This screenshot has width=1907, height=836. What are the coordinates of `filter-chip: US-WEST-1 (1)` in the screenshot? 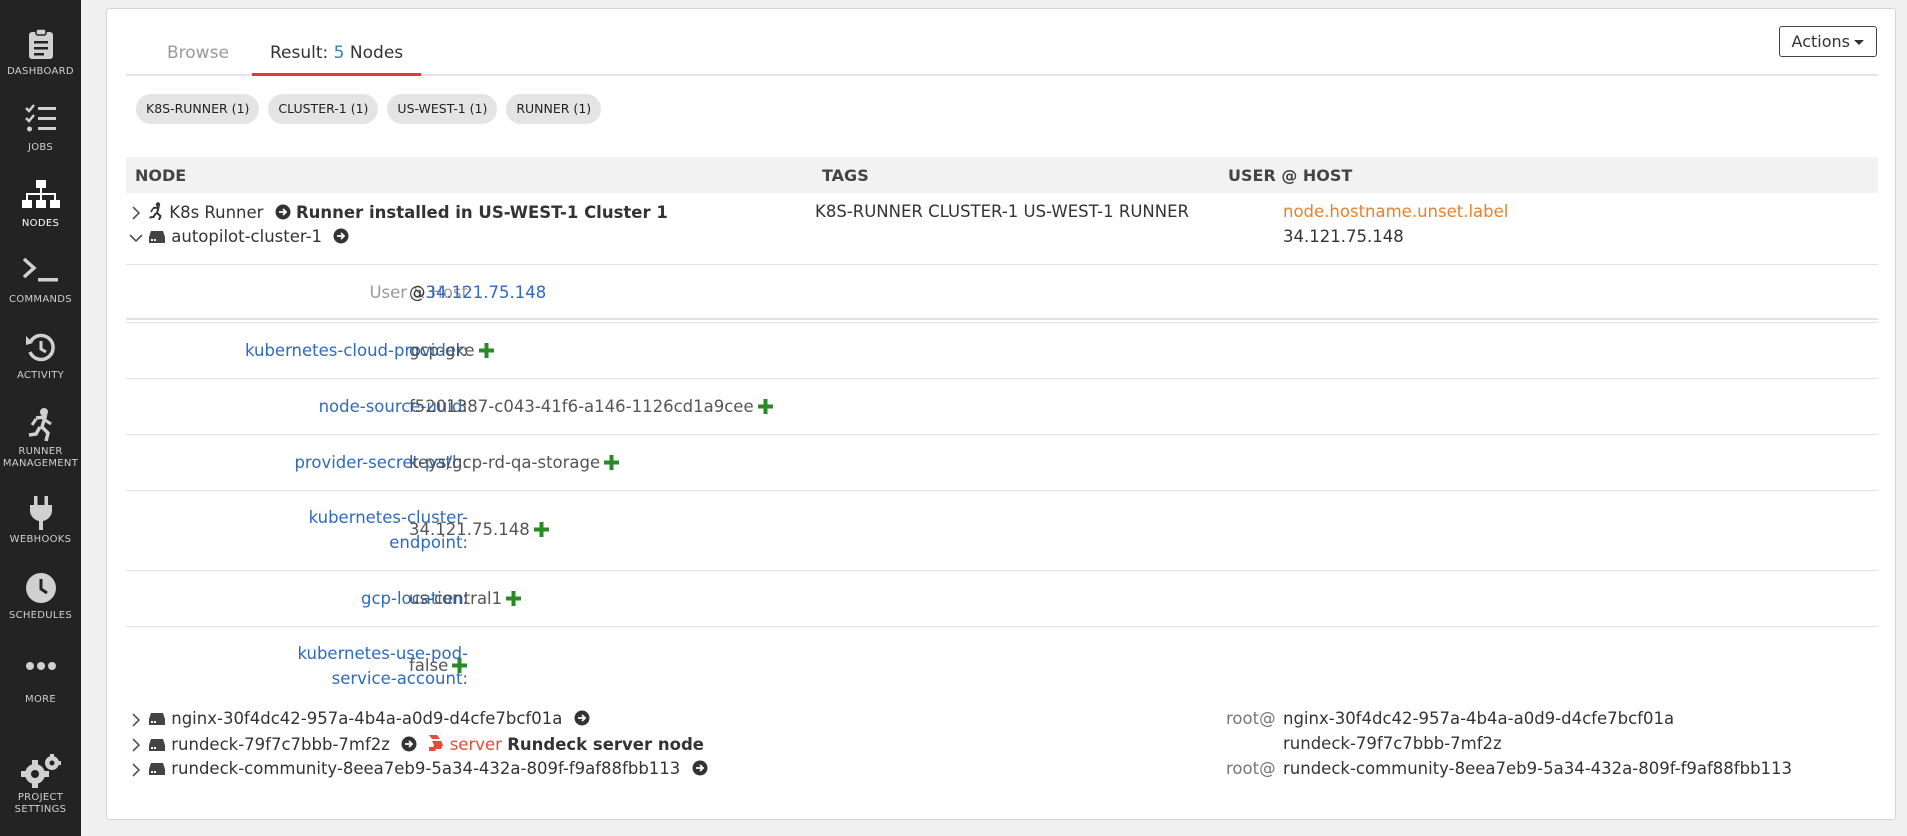 It's located at (442, 109).